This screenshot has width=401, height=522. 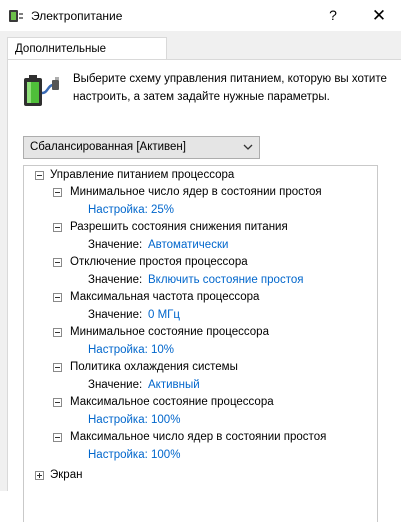 What do you see at coordinates (77, 16) in the screenshot?
I see `window-title: Электропитание` at bounding box center [77, 16].